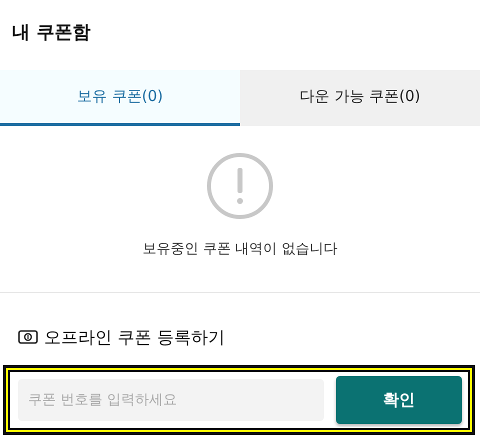 Image resolution: width=480 pixels, height=436 pixels. Describe the element at coordinates (51, 33) in the screenshot. I see `page-title: 내 쿠폰함` at that location.